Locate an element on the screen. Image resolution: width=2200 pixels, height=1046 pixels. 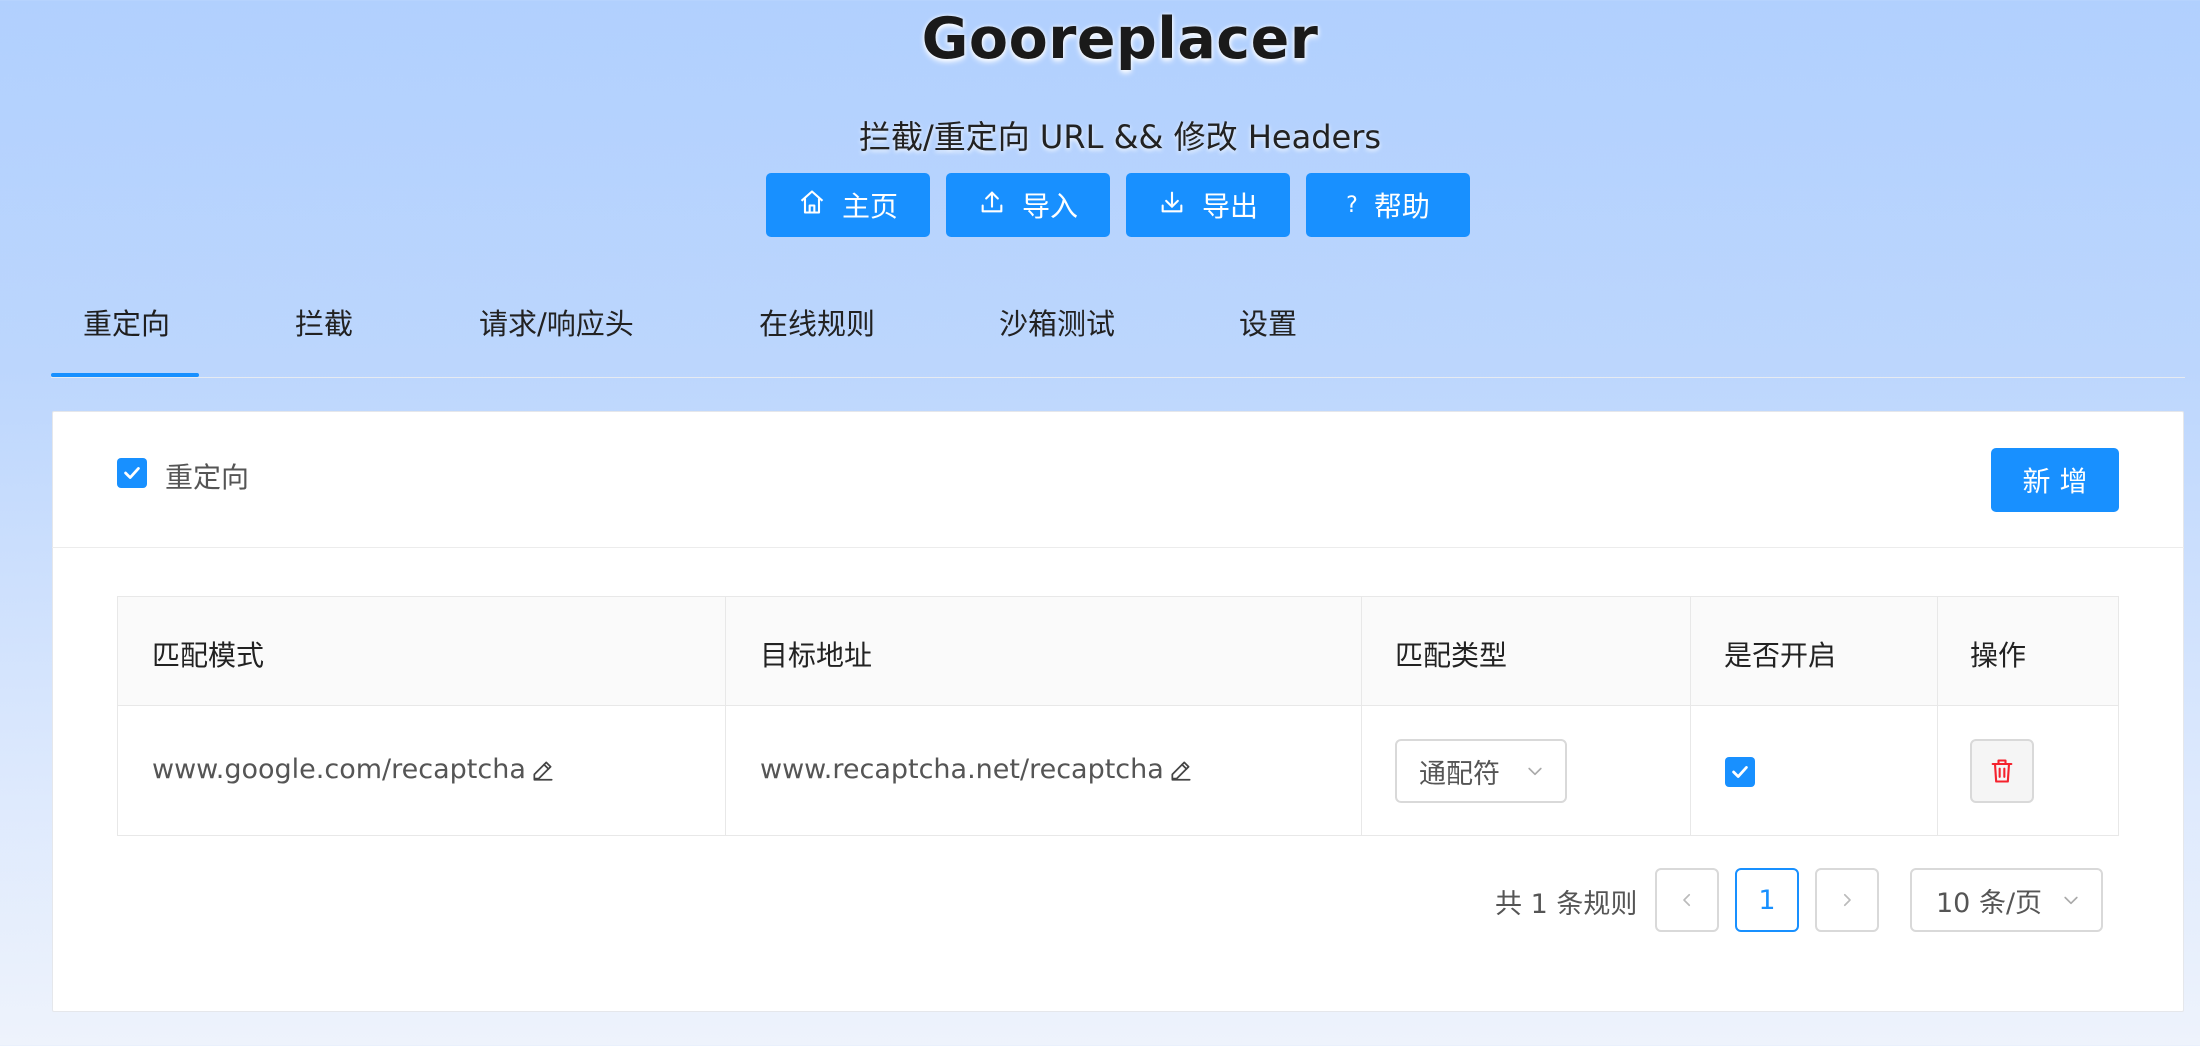
page-size-value: 10 条/页 is located at coordinates (1989, 903).